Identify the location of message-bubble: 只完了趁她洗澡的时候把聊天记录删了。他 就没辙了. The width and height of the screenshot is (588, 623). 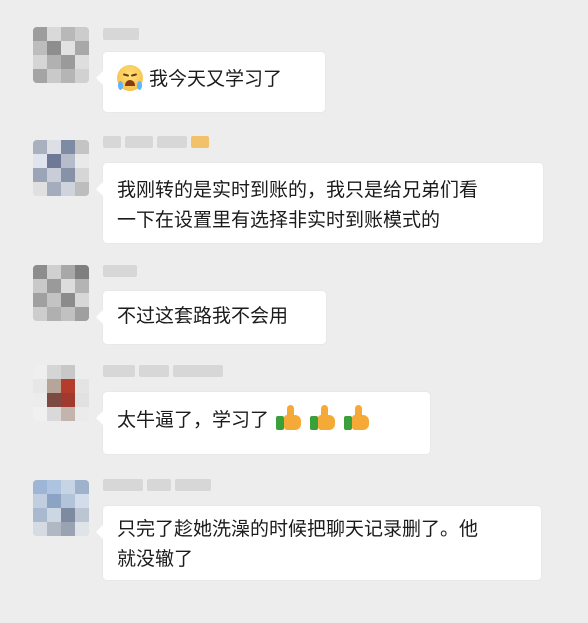
(318, 543).